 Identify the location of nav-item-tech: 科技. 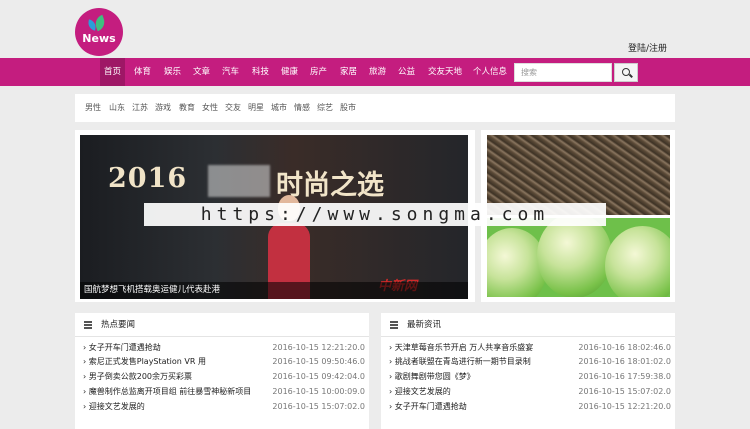
(260, 72).